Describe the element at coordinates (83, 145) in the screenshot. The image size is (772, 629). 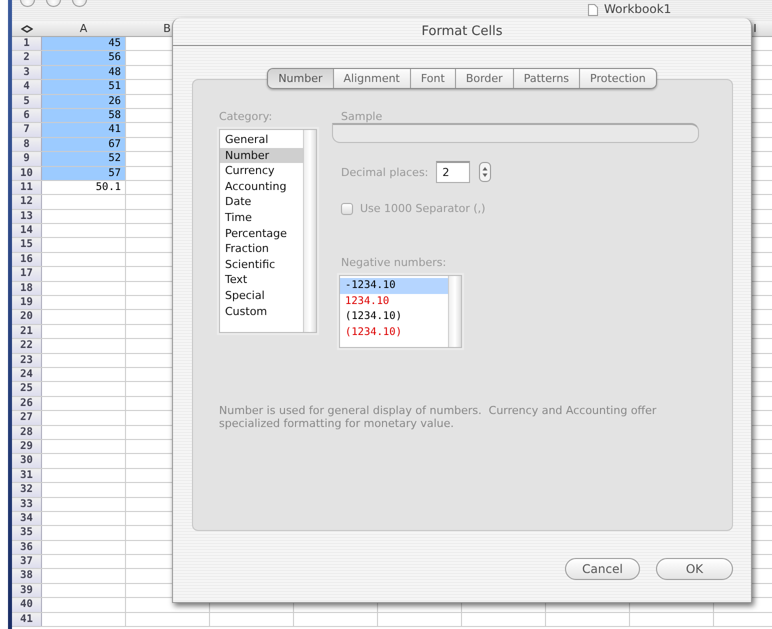
I see `table-cell: 67` at that location.